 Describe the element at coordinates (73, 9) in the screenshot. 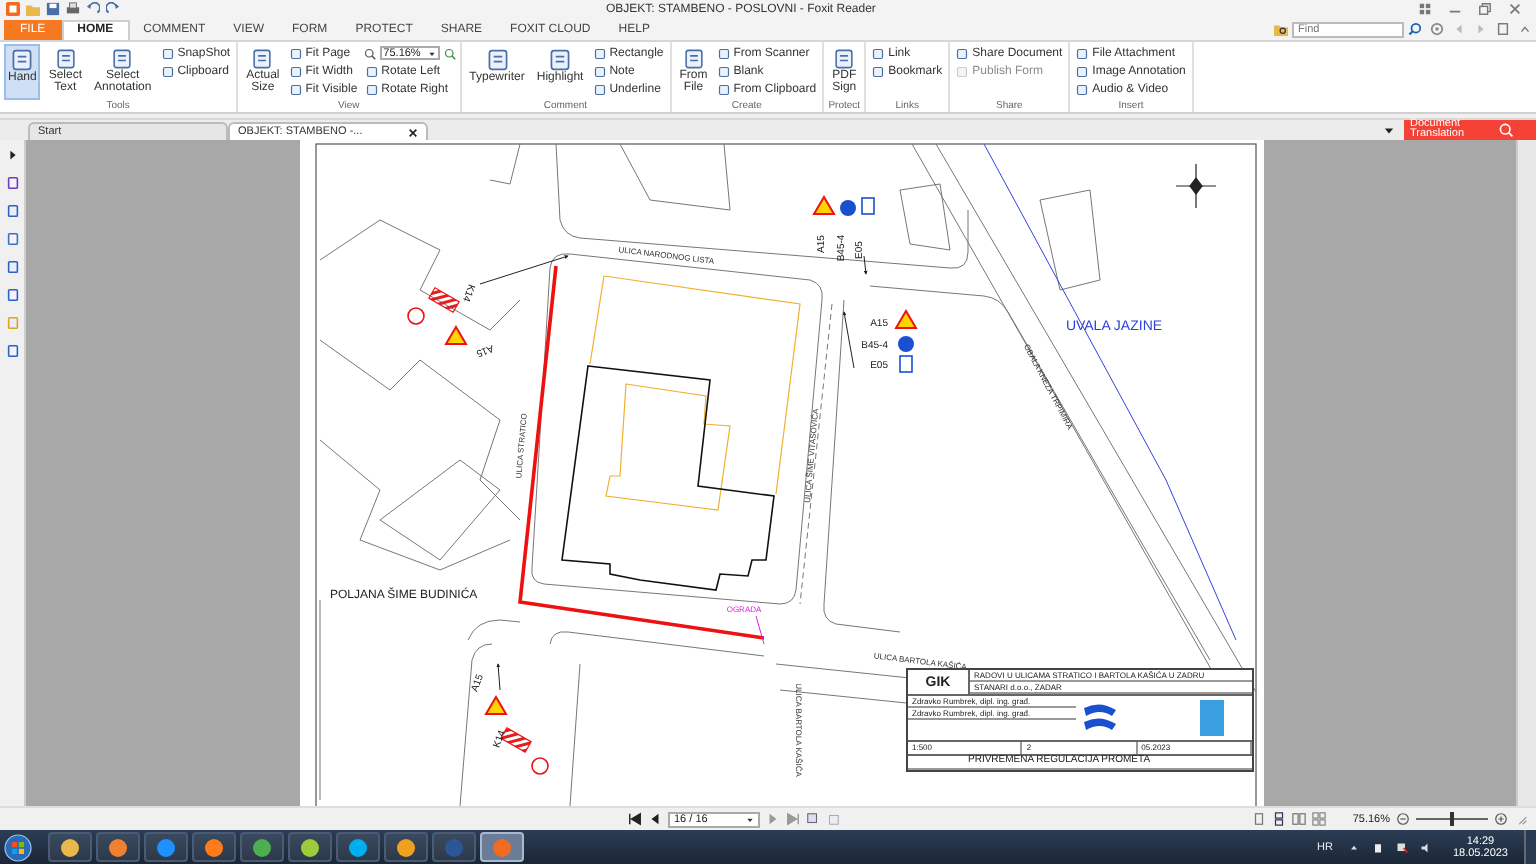

I see `print-icon` at that location.